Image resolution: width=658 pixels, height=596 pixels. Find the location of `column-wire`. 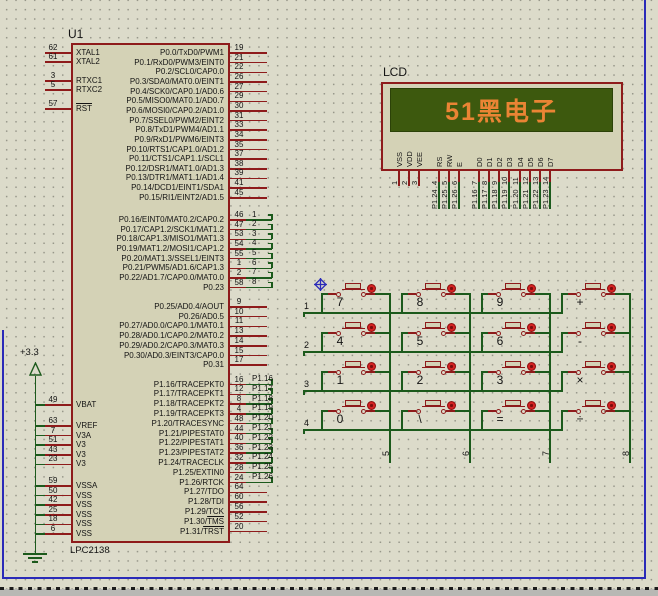

column-wire is located at coordinates (390, 378).